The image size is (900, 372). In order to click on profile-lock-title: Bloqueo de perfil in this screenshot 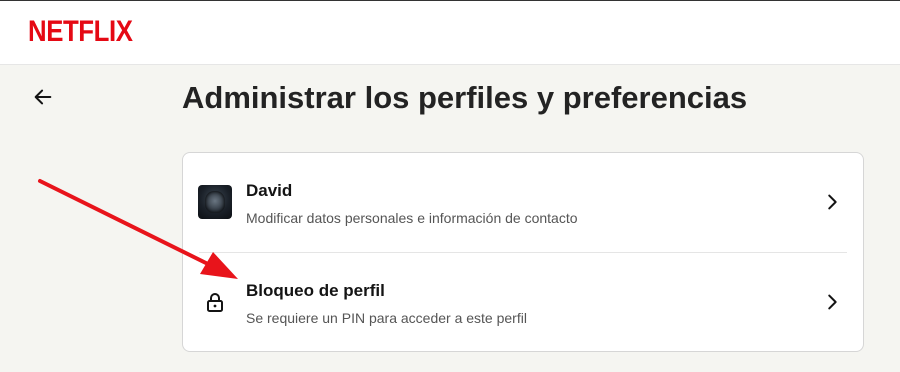, I will do `click(315, 290)`.